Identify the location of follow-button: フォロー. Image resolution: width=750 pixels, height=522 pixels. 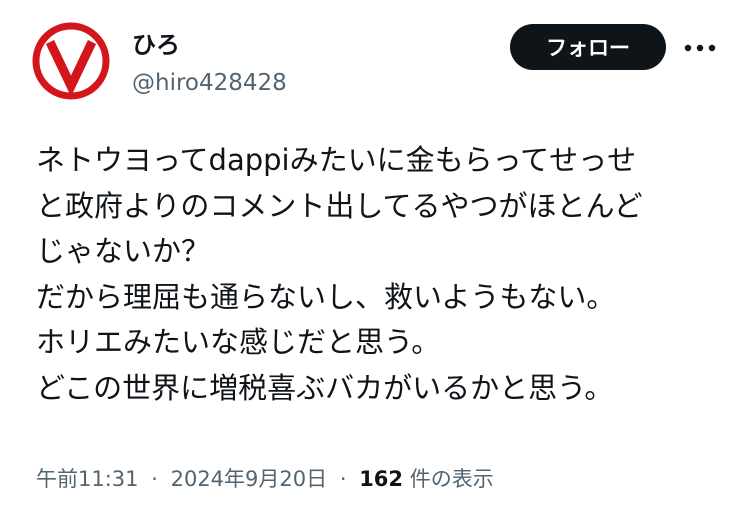
(588, 47).